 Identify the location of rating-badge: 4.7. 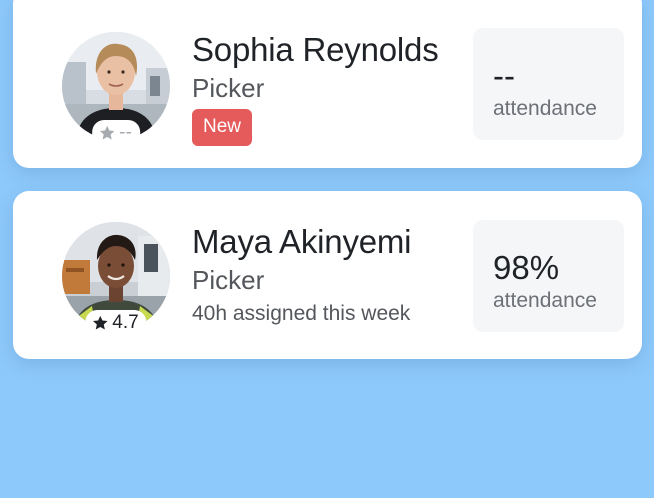
(116, 323).